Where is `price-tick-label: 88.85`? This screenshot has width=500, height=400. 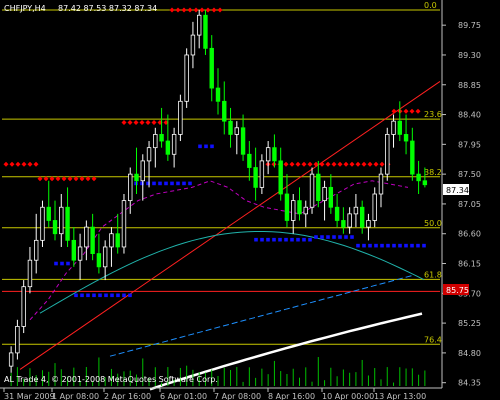 price-tick-label: 88.85 is located at coordinates (469, 85).